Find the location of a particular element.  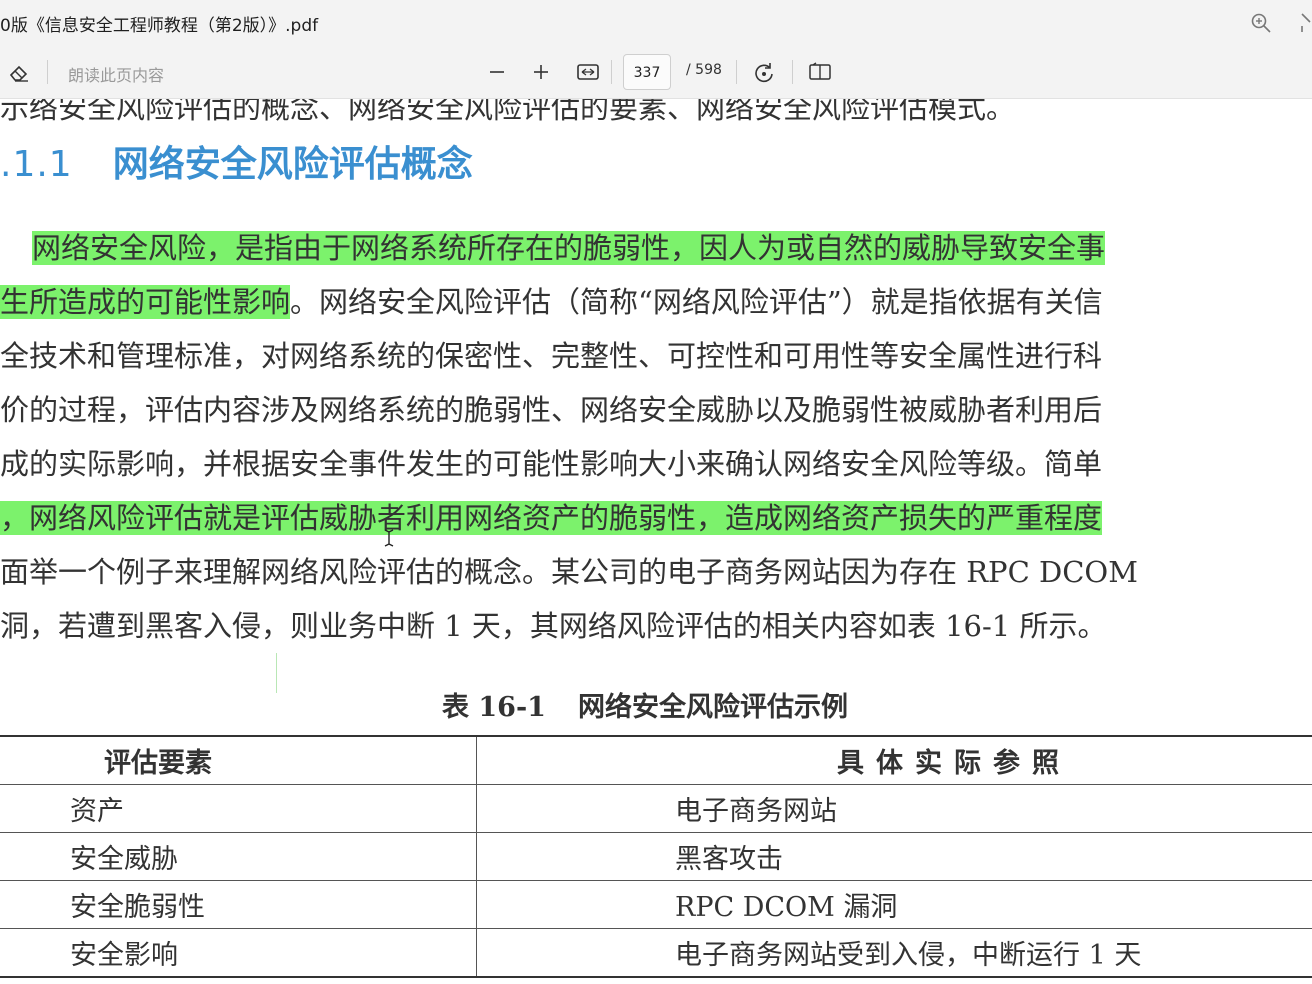

table-row: 安全影响 电子商务网站受到入侵，中断运行 1 天 is located at coordinates (656, 952).